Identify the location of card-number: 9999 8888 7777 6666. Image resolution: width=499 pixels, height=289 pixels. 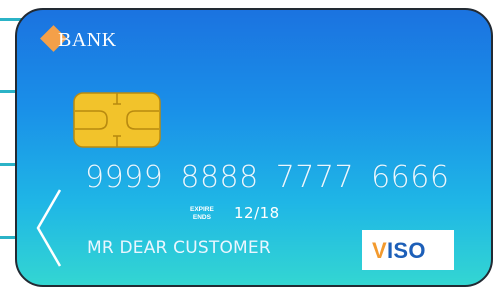
(275, 177).